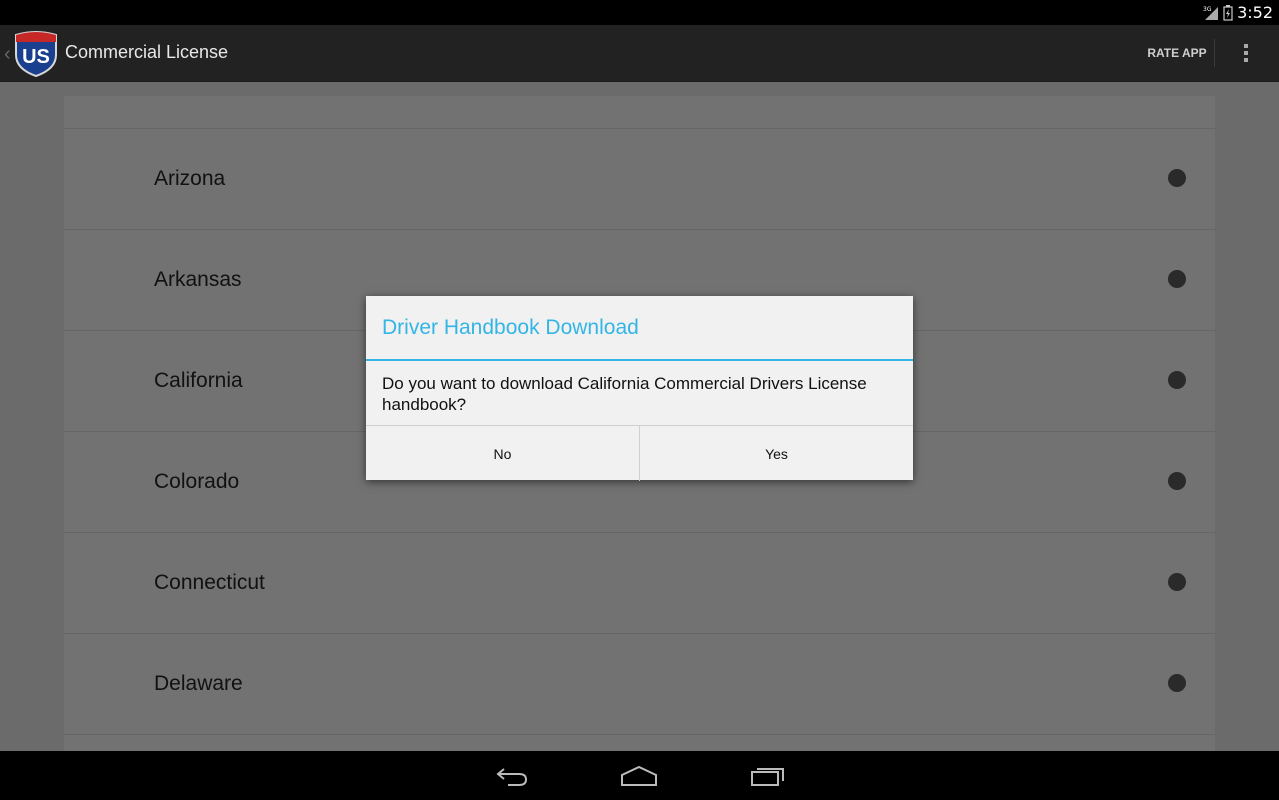 This screenshot has height=800, width=1279. I want to click on state-name: California, so click(198, 380).